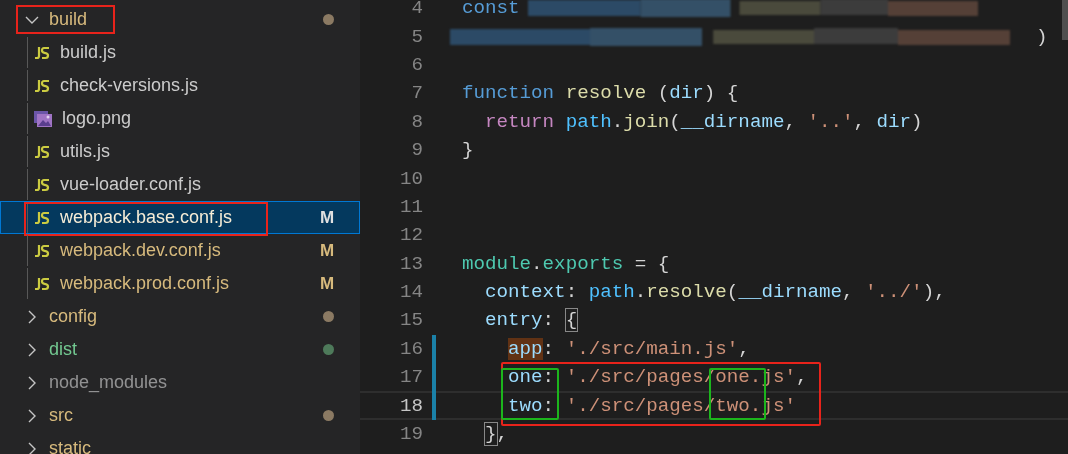  What do you see at coordinates (410, 348) in the screenshot?
I see `line-number: 16` at bounding box center [410, 348].